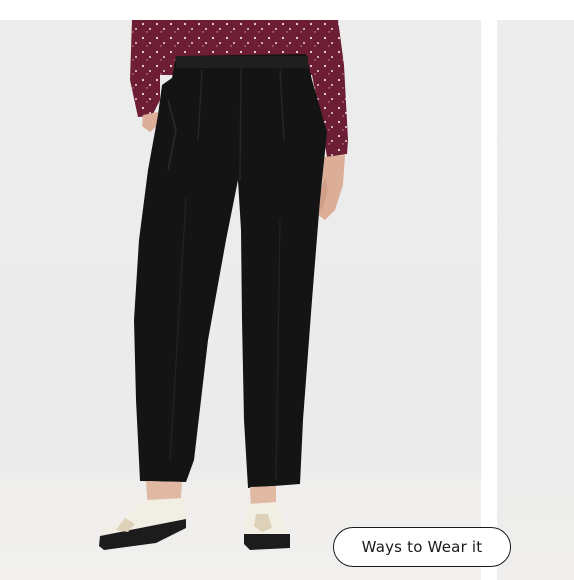 The height and width of the screenshot is (580, 574). Describe the element at coordinates (194, 524) in the screenshot. I see `loafers` at that location.